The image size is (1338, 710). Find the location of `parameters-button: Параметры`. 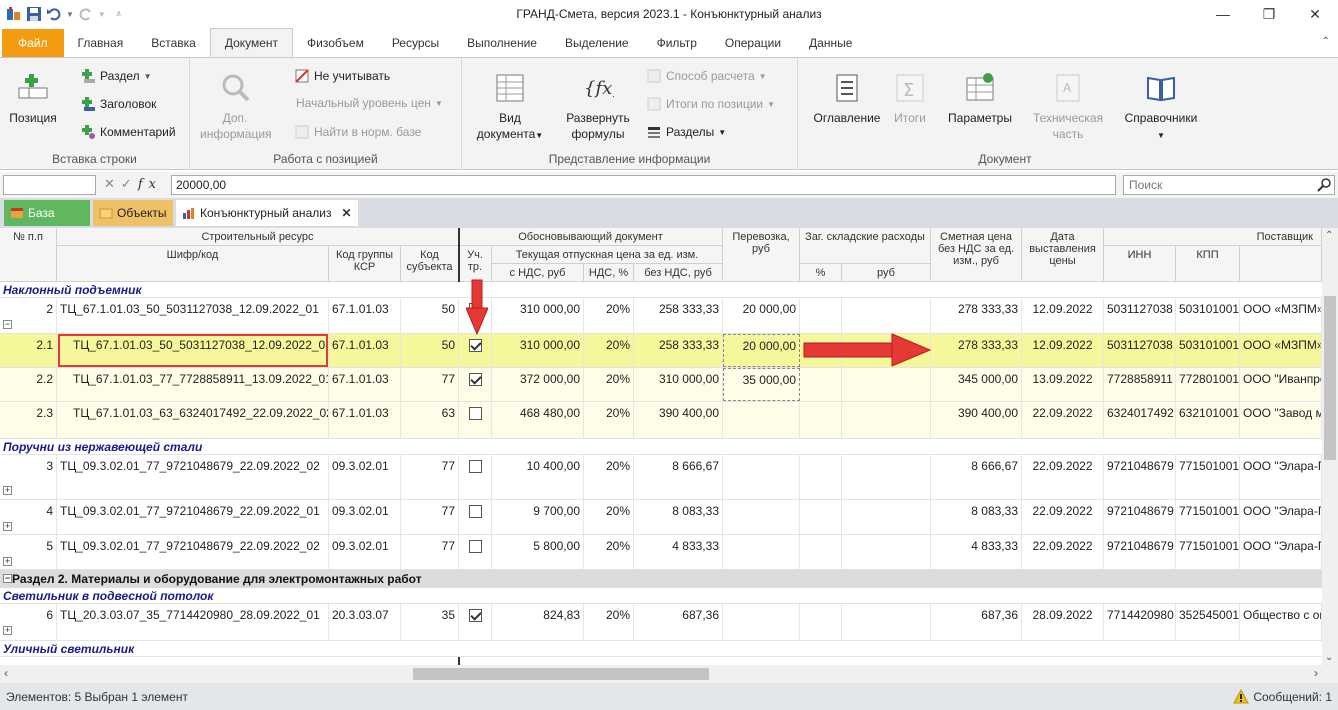

parameters-button: Параметры is located at coordinates (980, 99).